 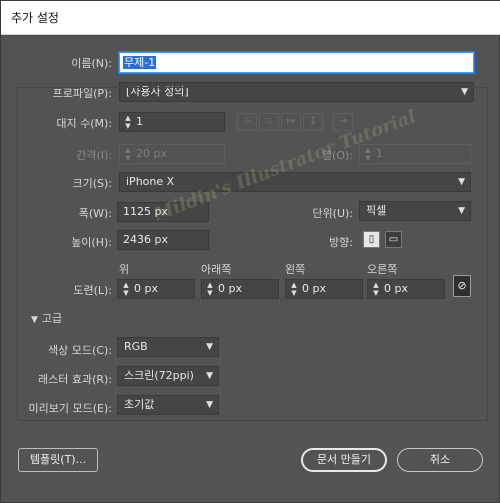 I want to click on bleed-left-value: 0 px, so click(x=314, y=288).